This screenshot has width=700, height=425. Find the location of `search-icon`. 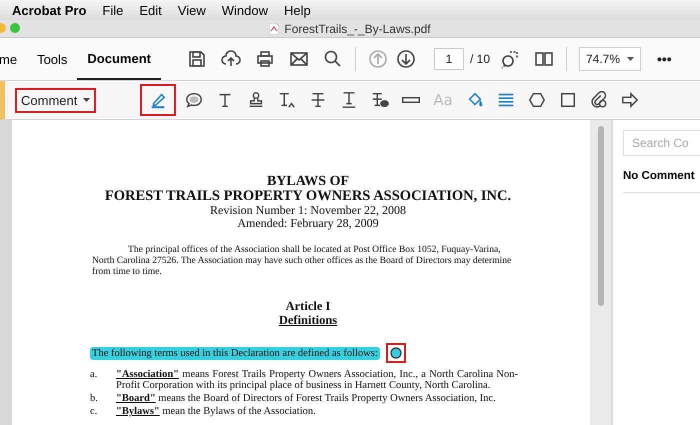

search-icon is located at coordinates (332, 59).